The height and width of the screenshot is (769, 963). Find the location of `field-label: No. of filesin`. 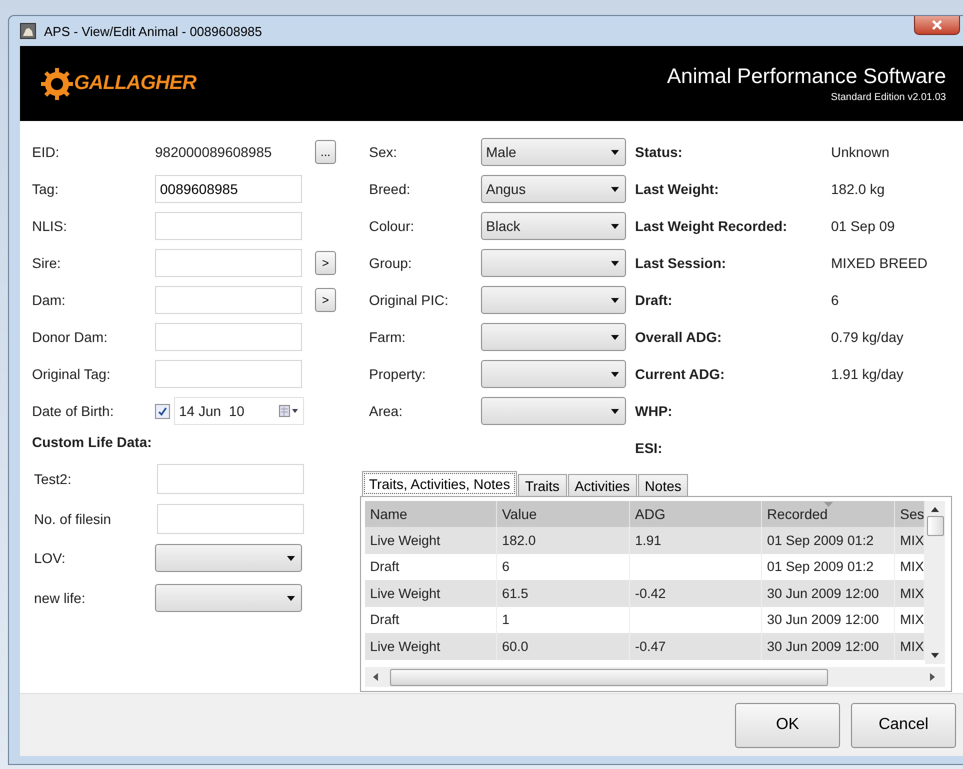

field-label: No. of filesin is located at coordinates (72, 518).